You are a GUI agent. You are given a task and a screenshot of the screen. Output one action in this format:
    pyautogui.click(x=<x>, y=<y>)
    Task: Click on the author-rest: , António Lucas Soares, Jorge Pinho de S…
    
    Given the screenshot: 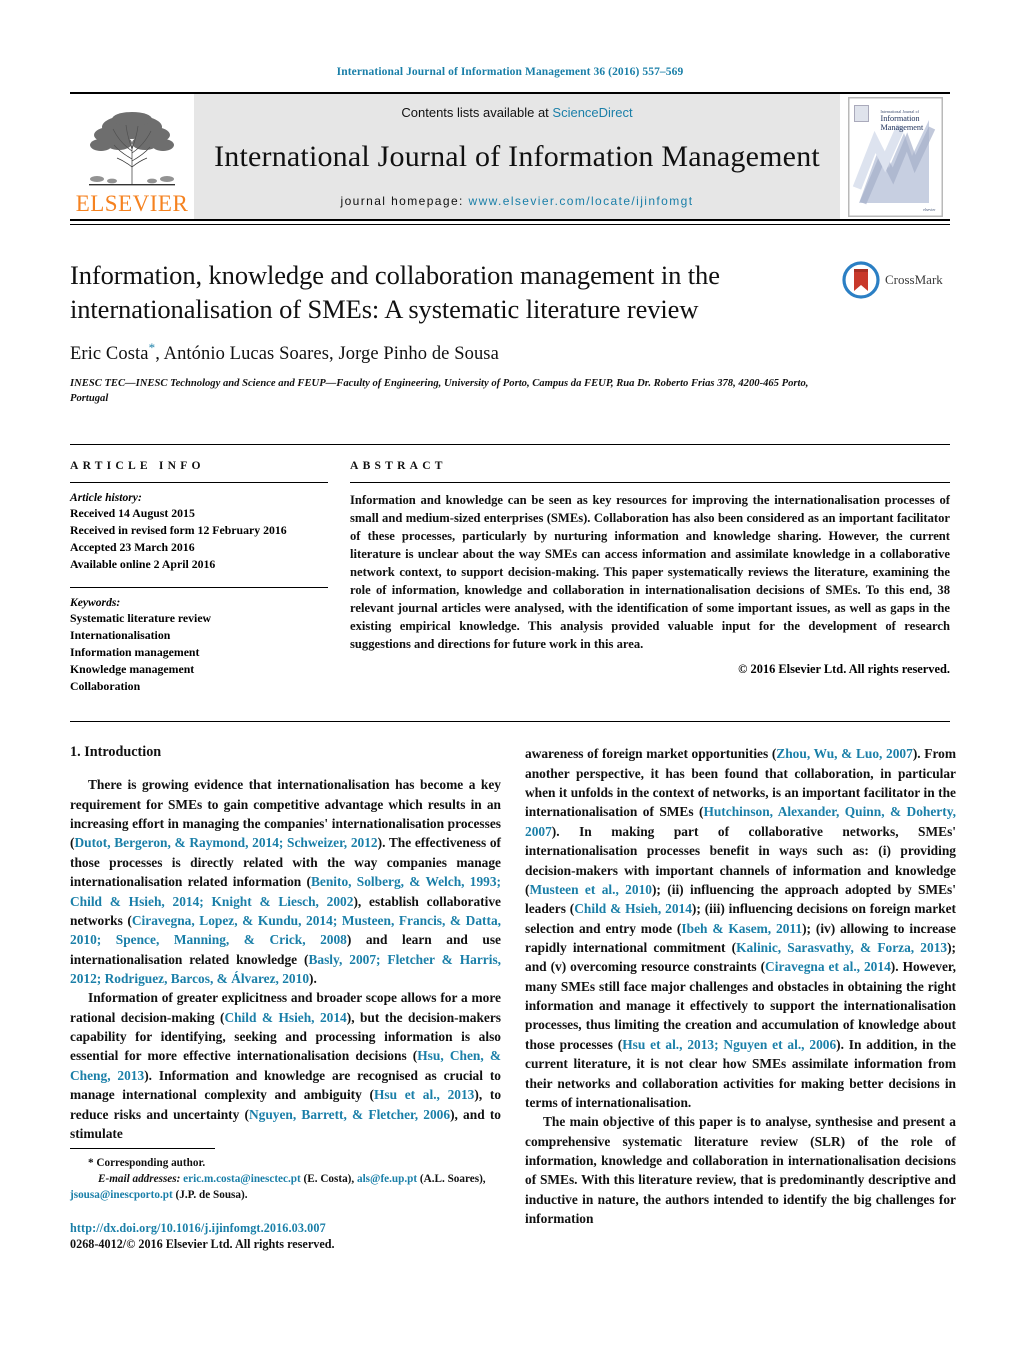 What is the action you would take?
    pyautogui.click(x=327, y=354)
    